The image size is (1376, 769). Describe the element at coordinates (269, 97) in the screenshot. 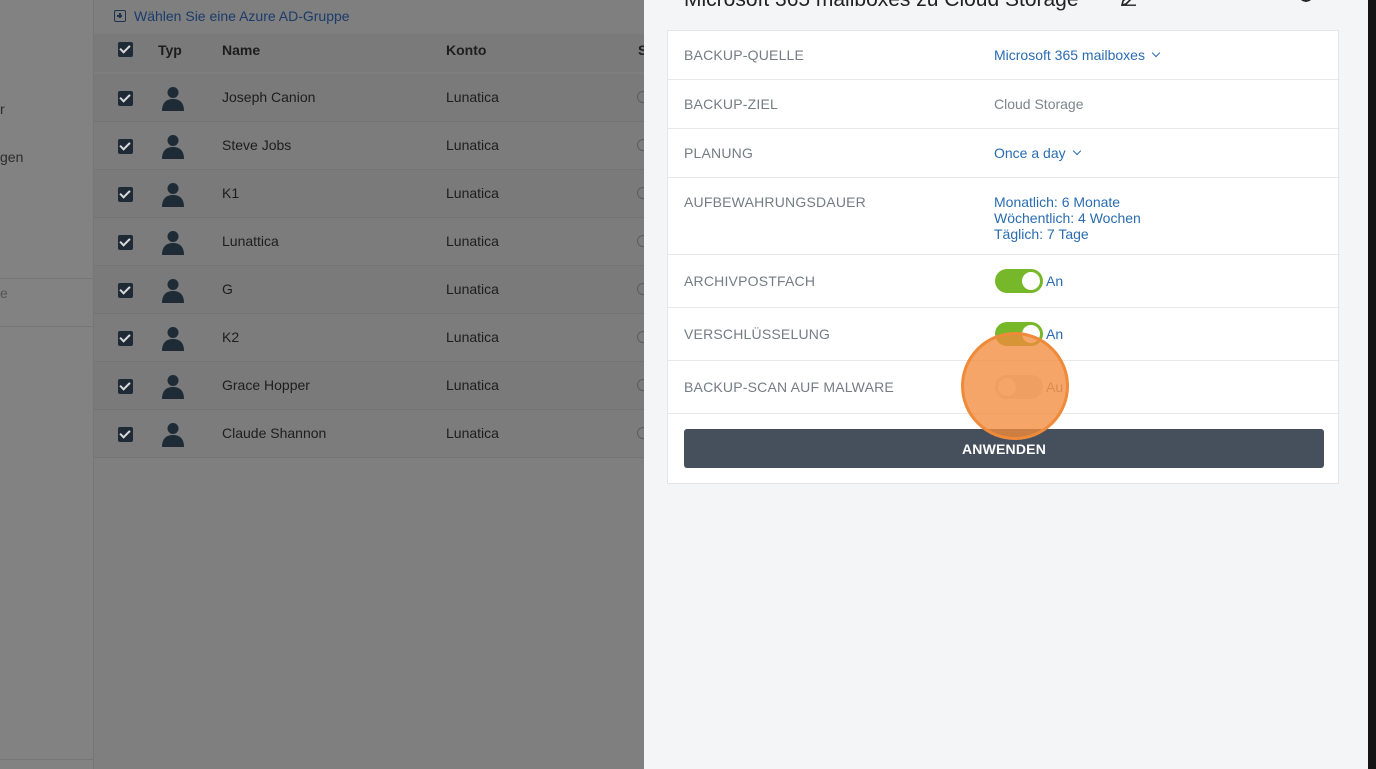

I see `user-name: Joseph Canion` at that location.